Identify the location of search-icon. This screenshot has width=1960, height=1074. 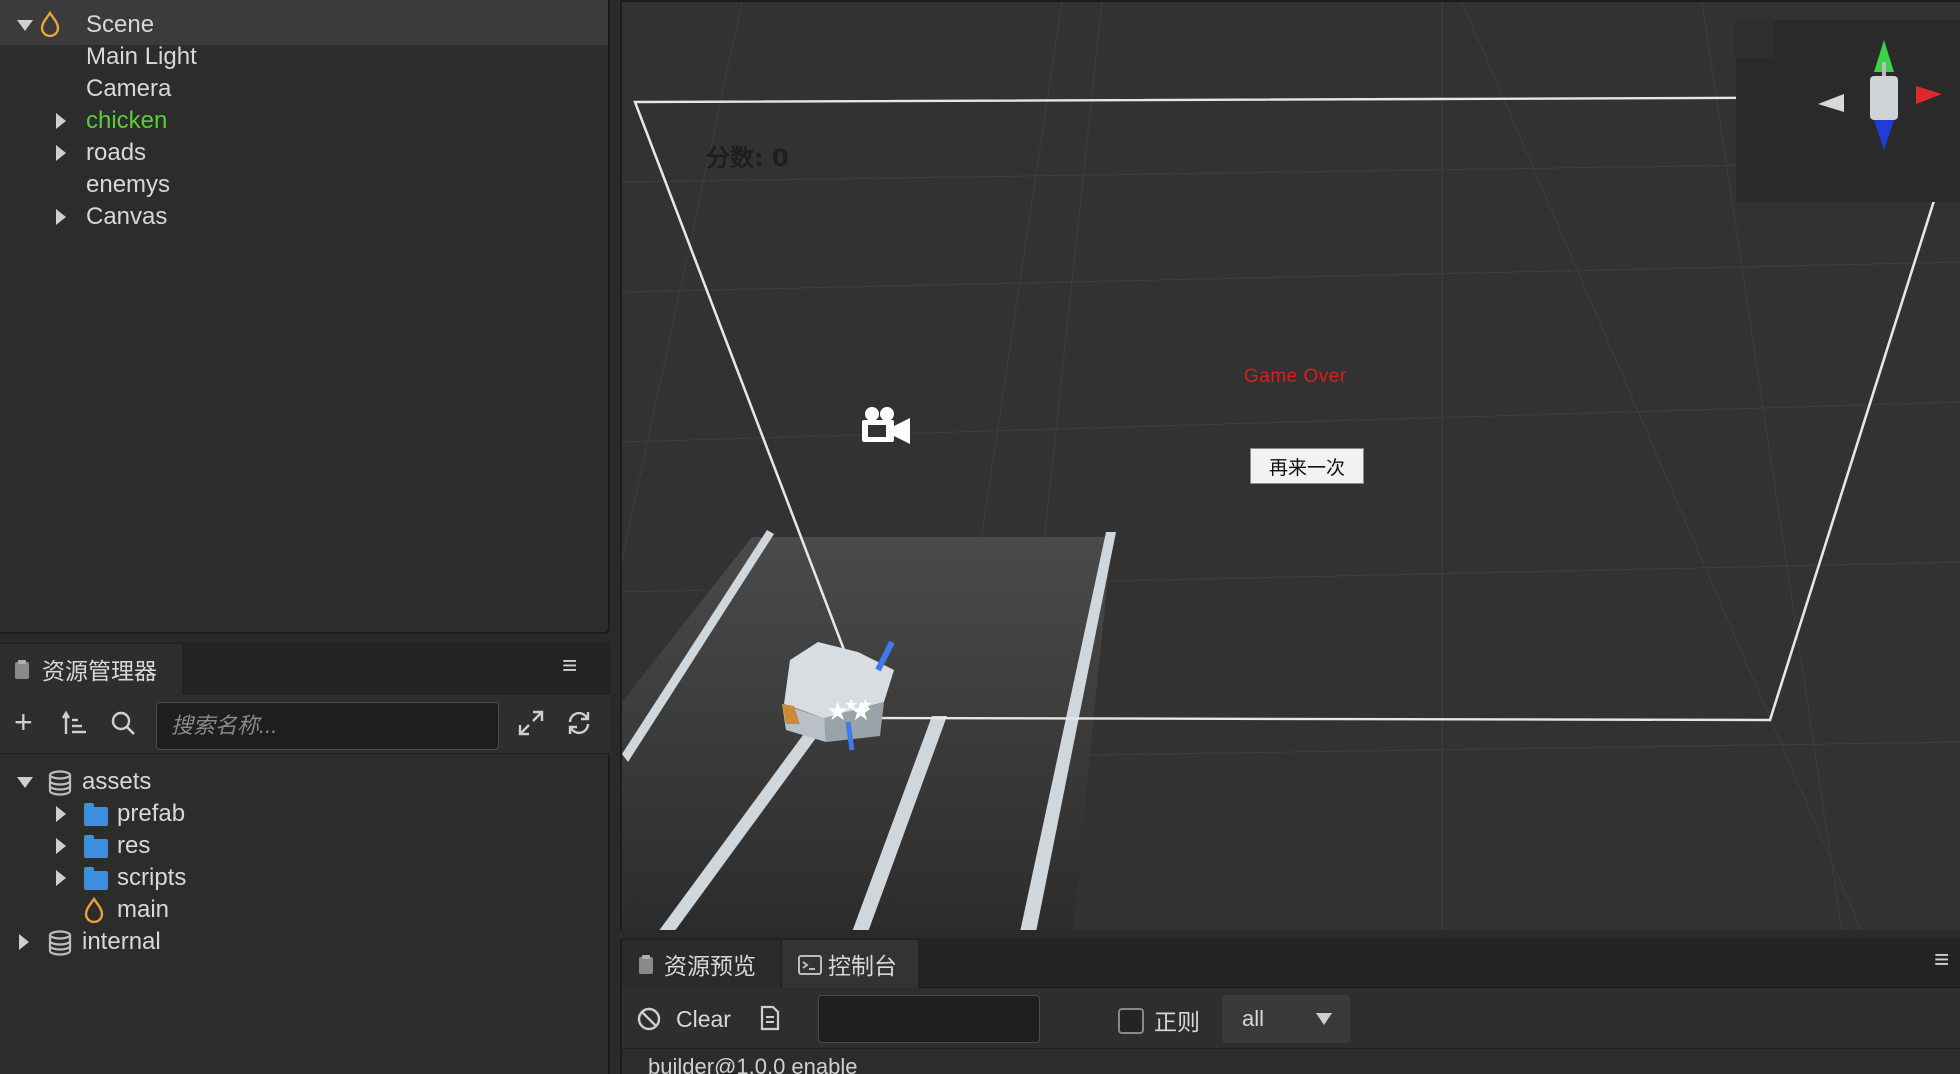
(123, 725).